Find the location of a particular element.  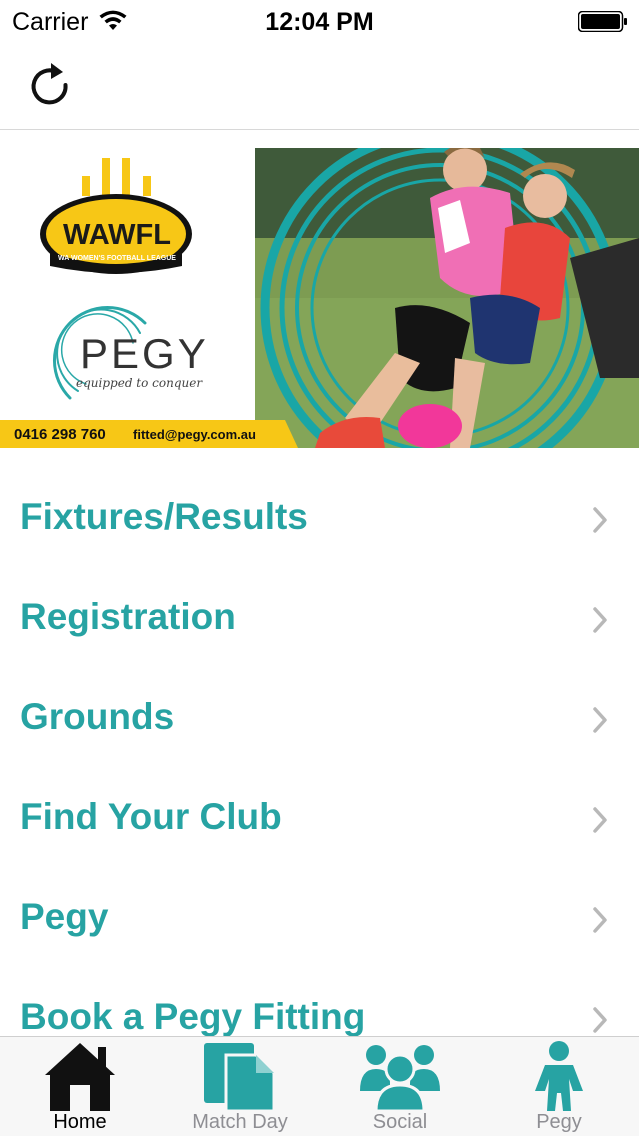

home-icon is located at coordinates (80, 1077).